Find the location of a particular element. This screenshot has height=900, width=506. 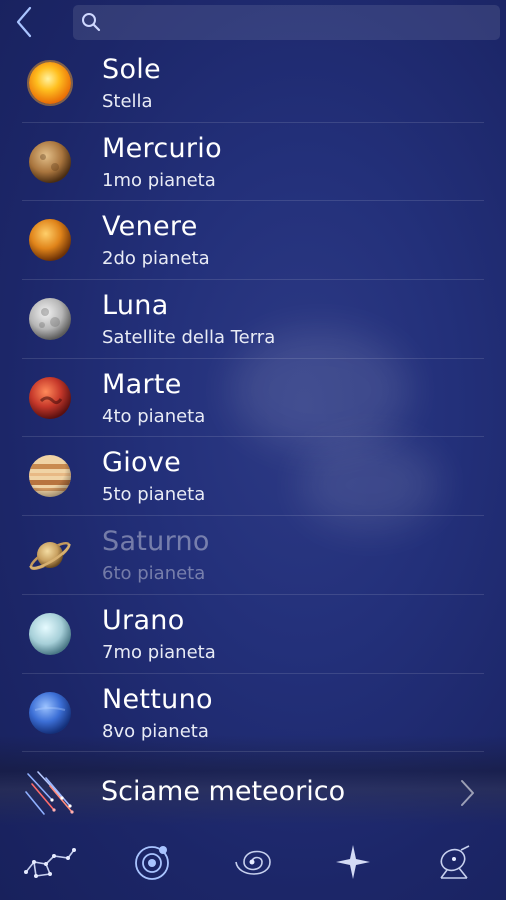

tab-satellites is located at coordinates (455, 862).